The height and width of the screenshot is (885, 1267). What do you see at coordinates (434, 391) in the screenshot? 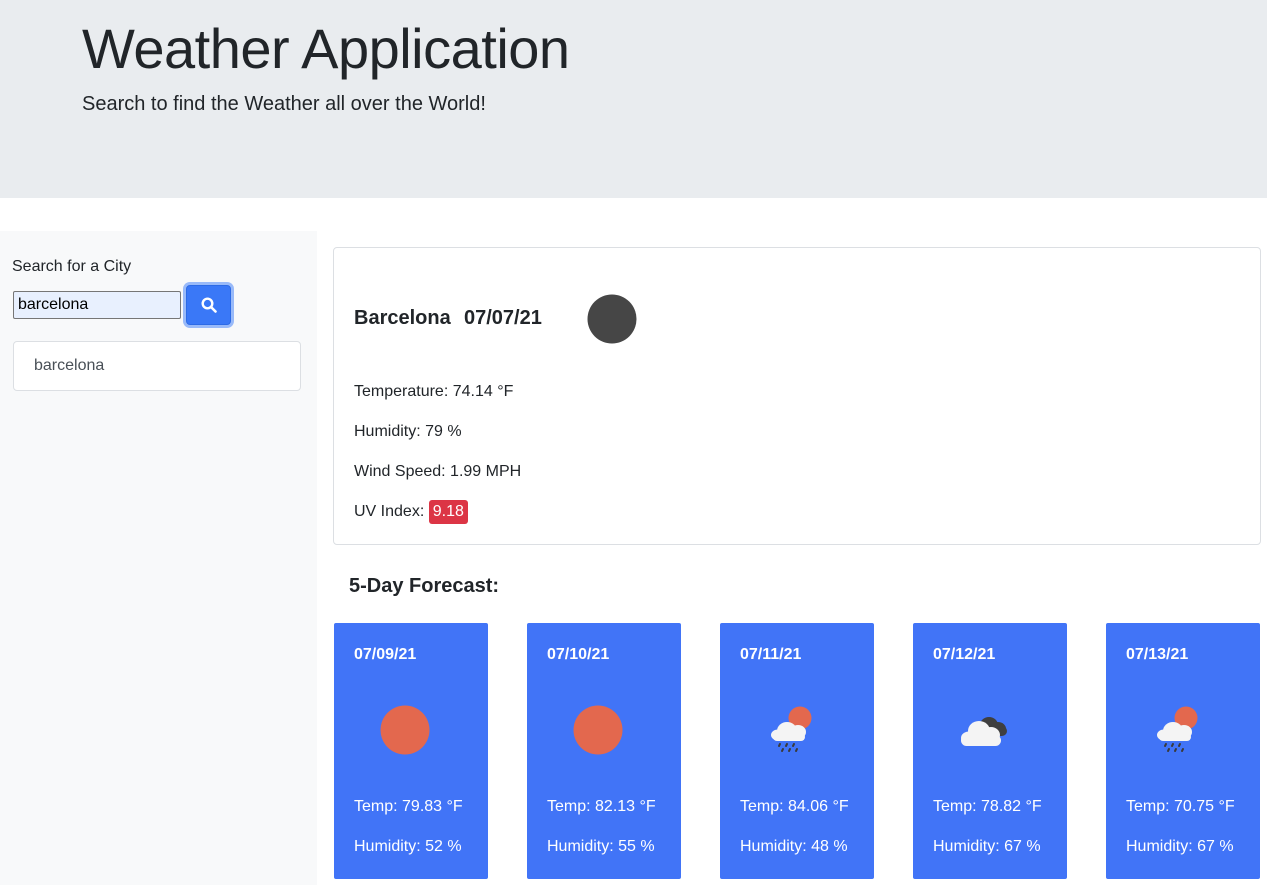
I see `current-temperature: Temperature: 74.14 °F` at bounding box center [434, 391].